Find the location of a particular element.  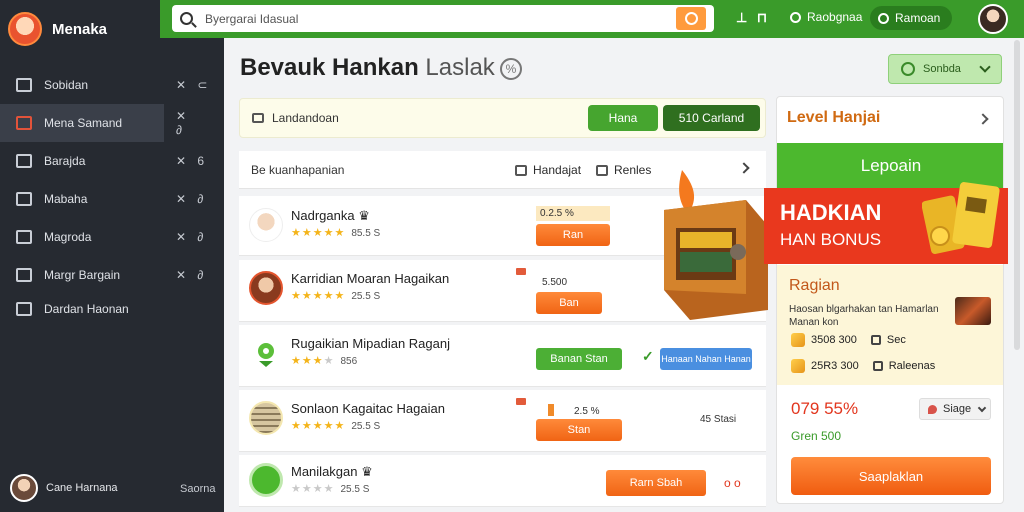

arrow-up-icon is located at coordinates (551, 410).